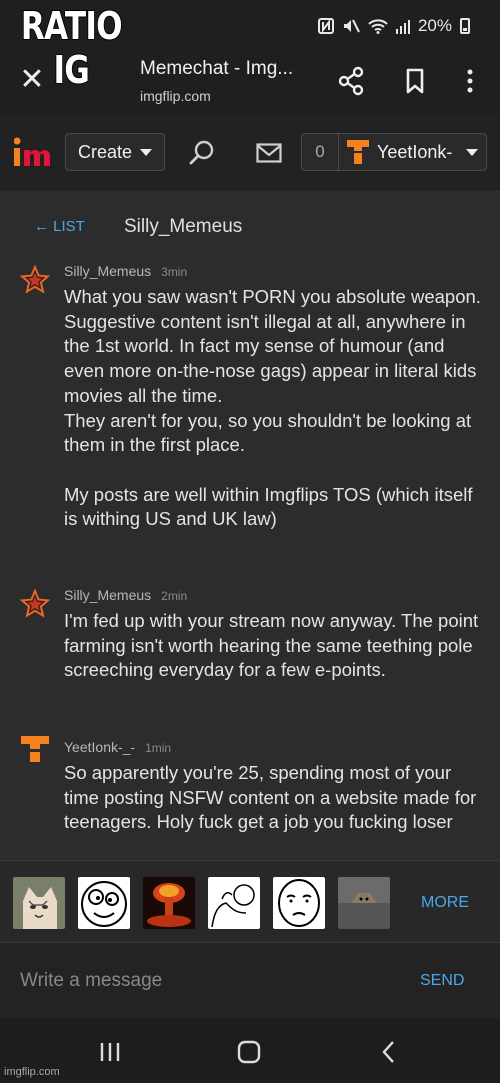 The height and width of the screenshot is (1083, 500). I want to click on author-name: YeetIonk-_-, so click(99, 747).